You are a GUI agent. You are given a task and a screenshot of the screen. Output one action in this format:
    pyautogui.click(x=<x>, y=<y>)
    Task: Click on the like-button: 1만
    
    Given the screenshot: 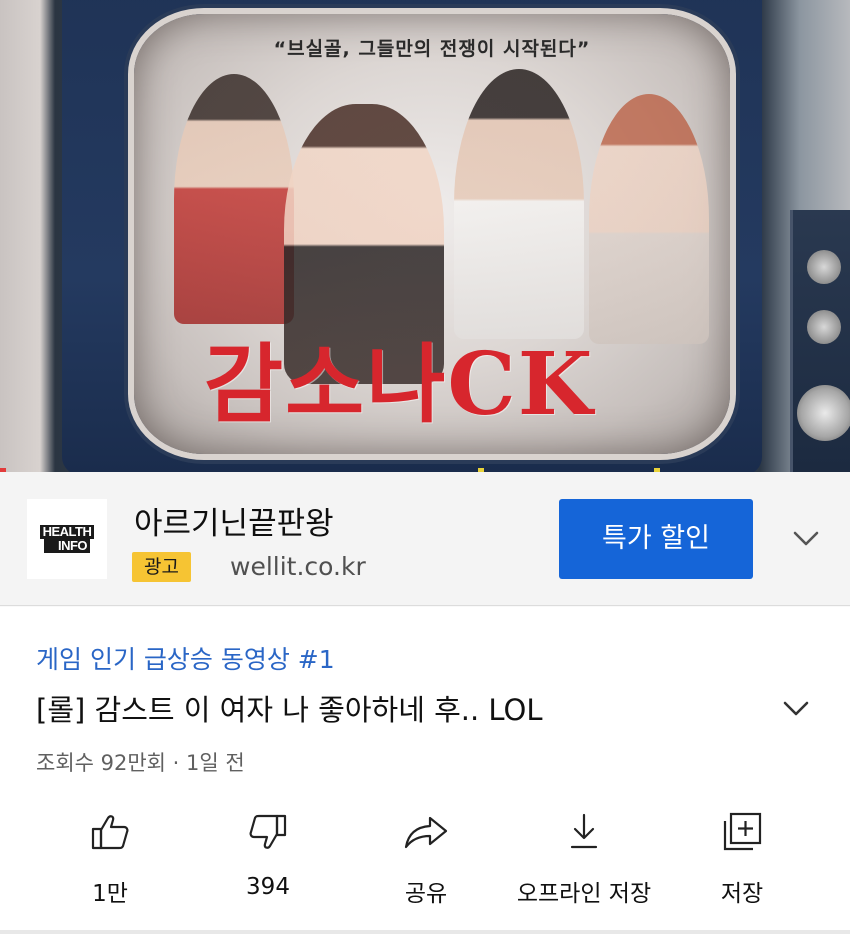 What is the action you would take?
    pyautogui.click(x=110, y=857)
    